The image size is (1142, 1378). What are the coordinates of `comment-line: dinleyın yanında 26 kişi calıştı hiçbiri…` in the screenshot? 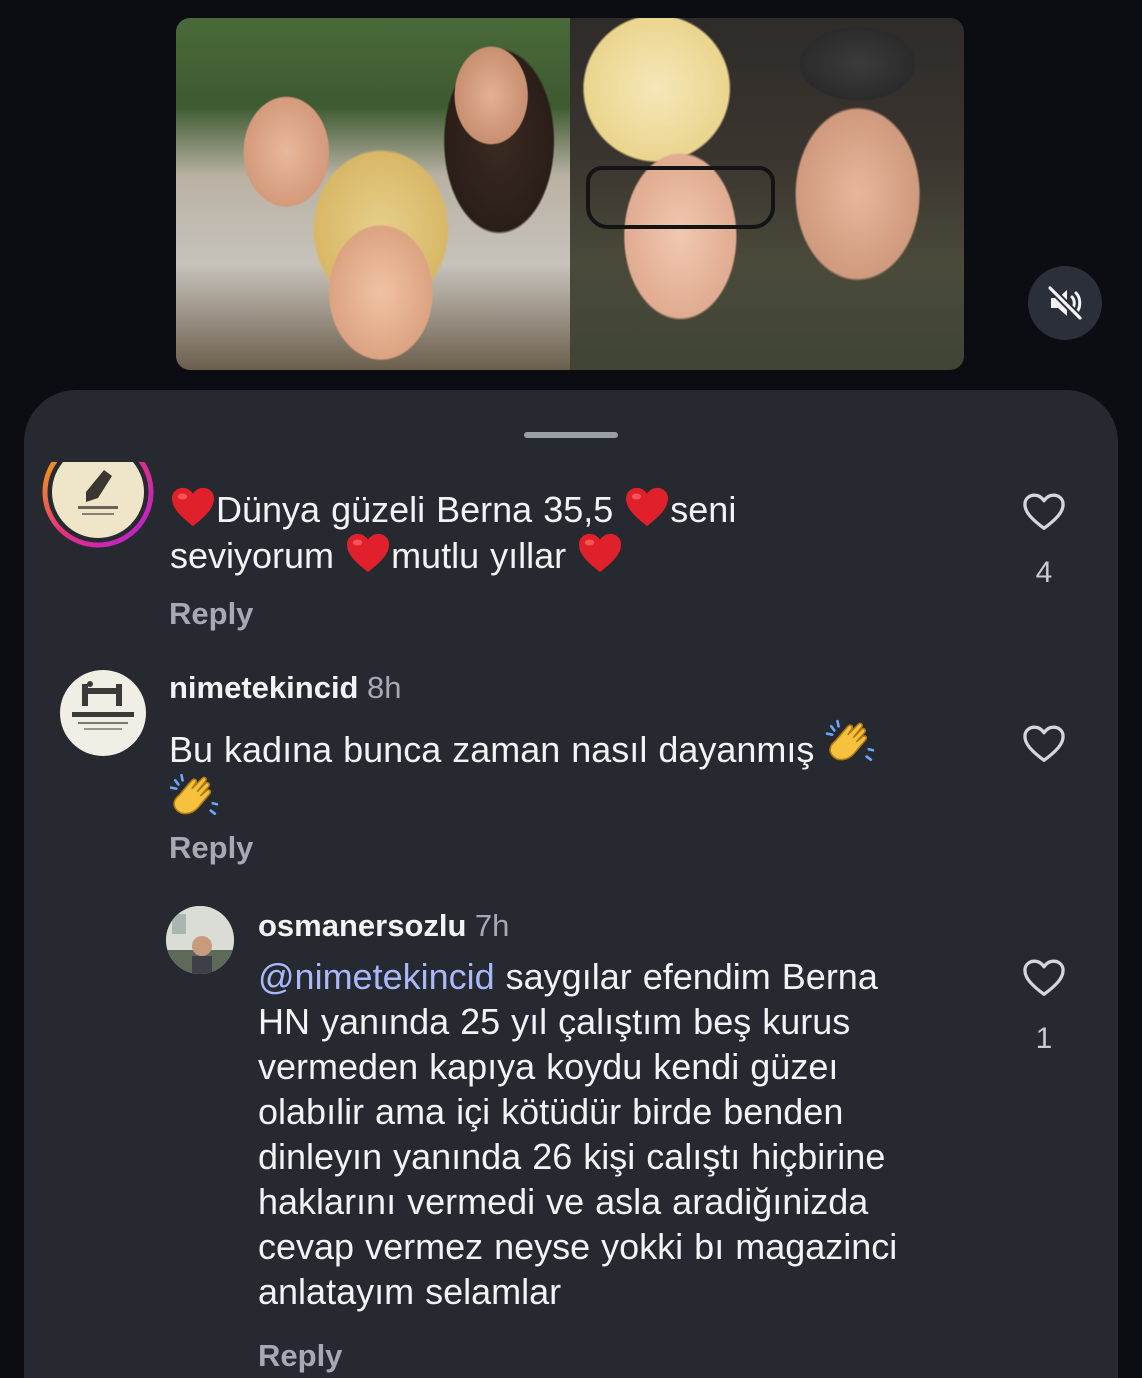 It's located at (572, 1156).